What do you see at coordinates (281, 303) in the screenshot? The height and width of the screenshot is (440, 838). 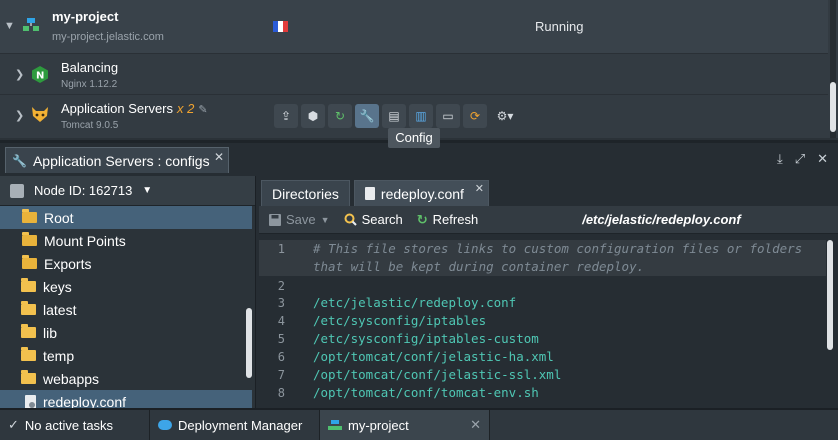 I see `line-number: 3` at bounding box center [281, 303].